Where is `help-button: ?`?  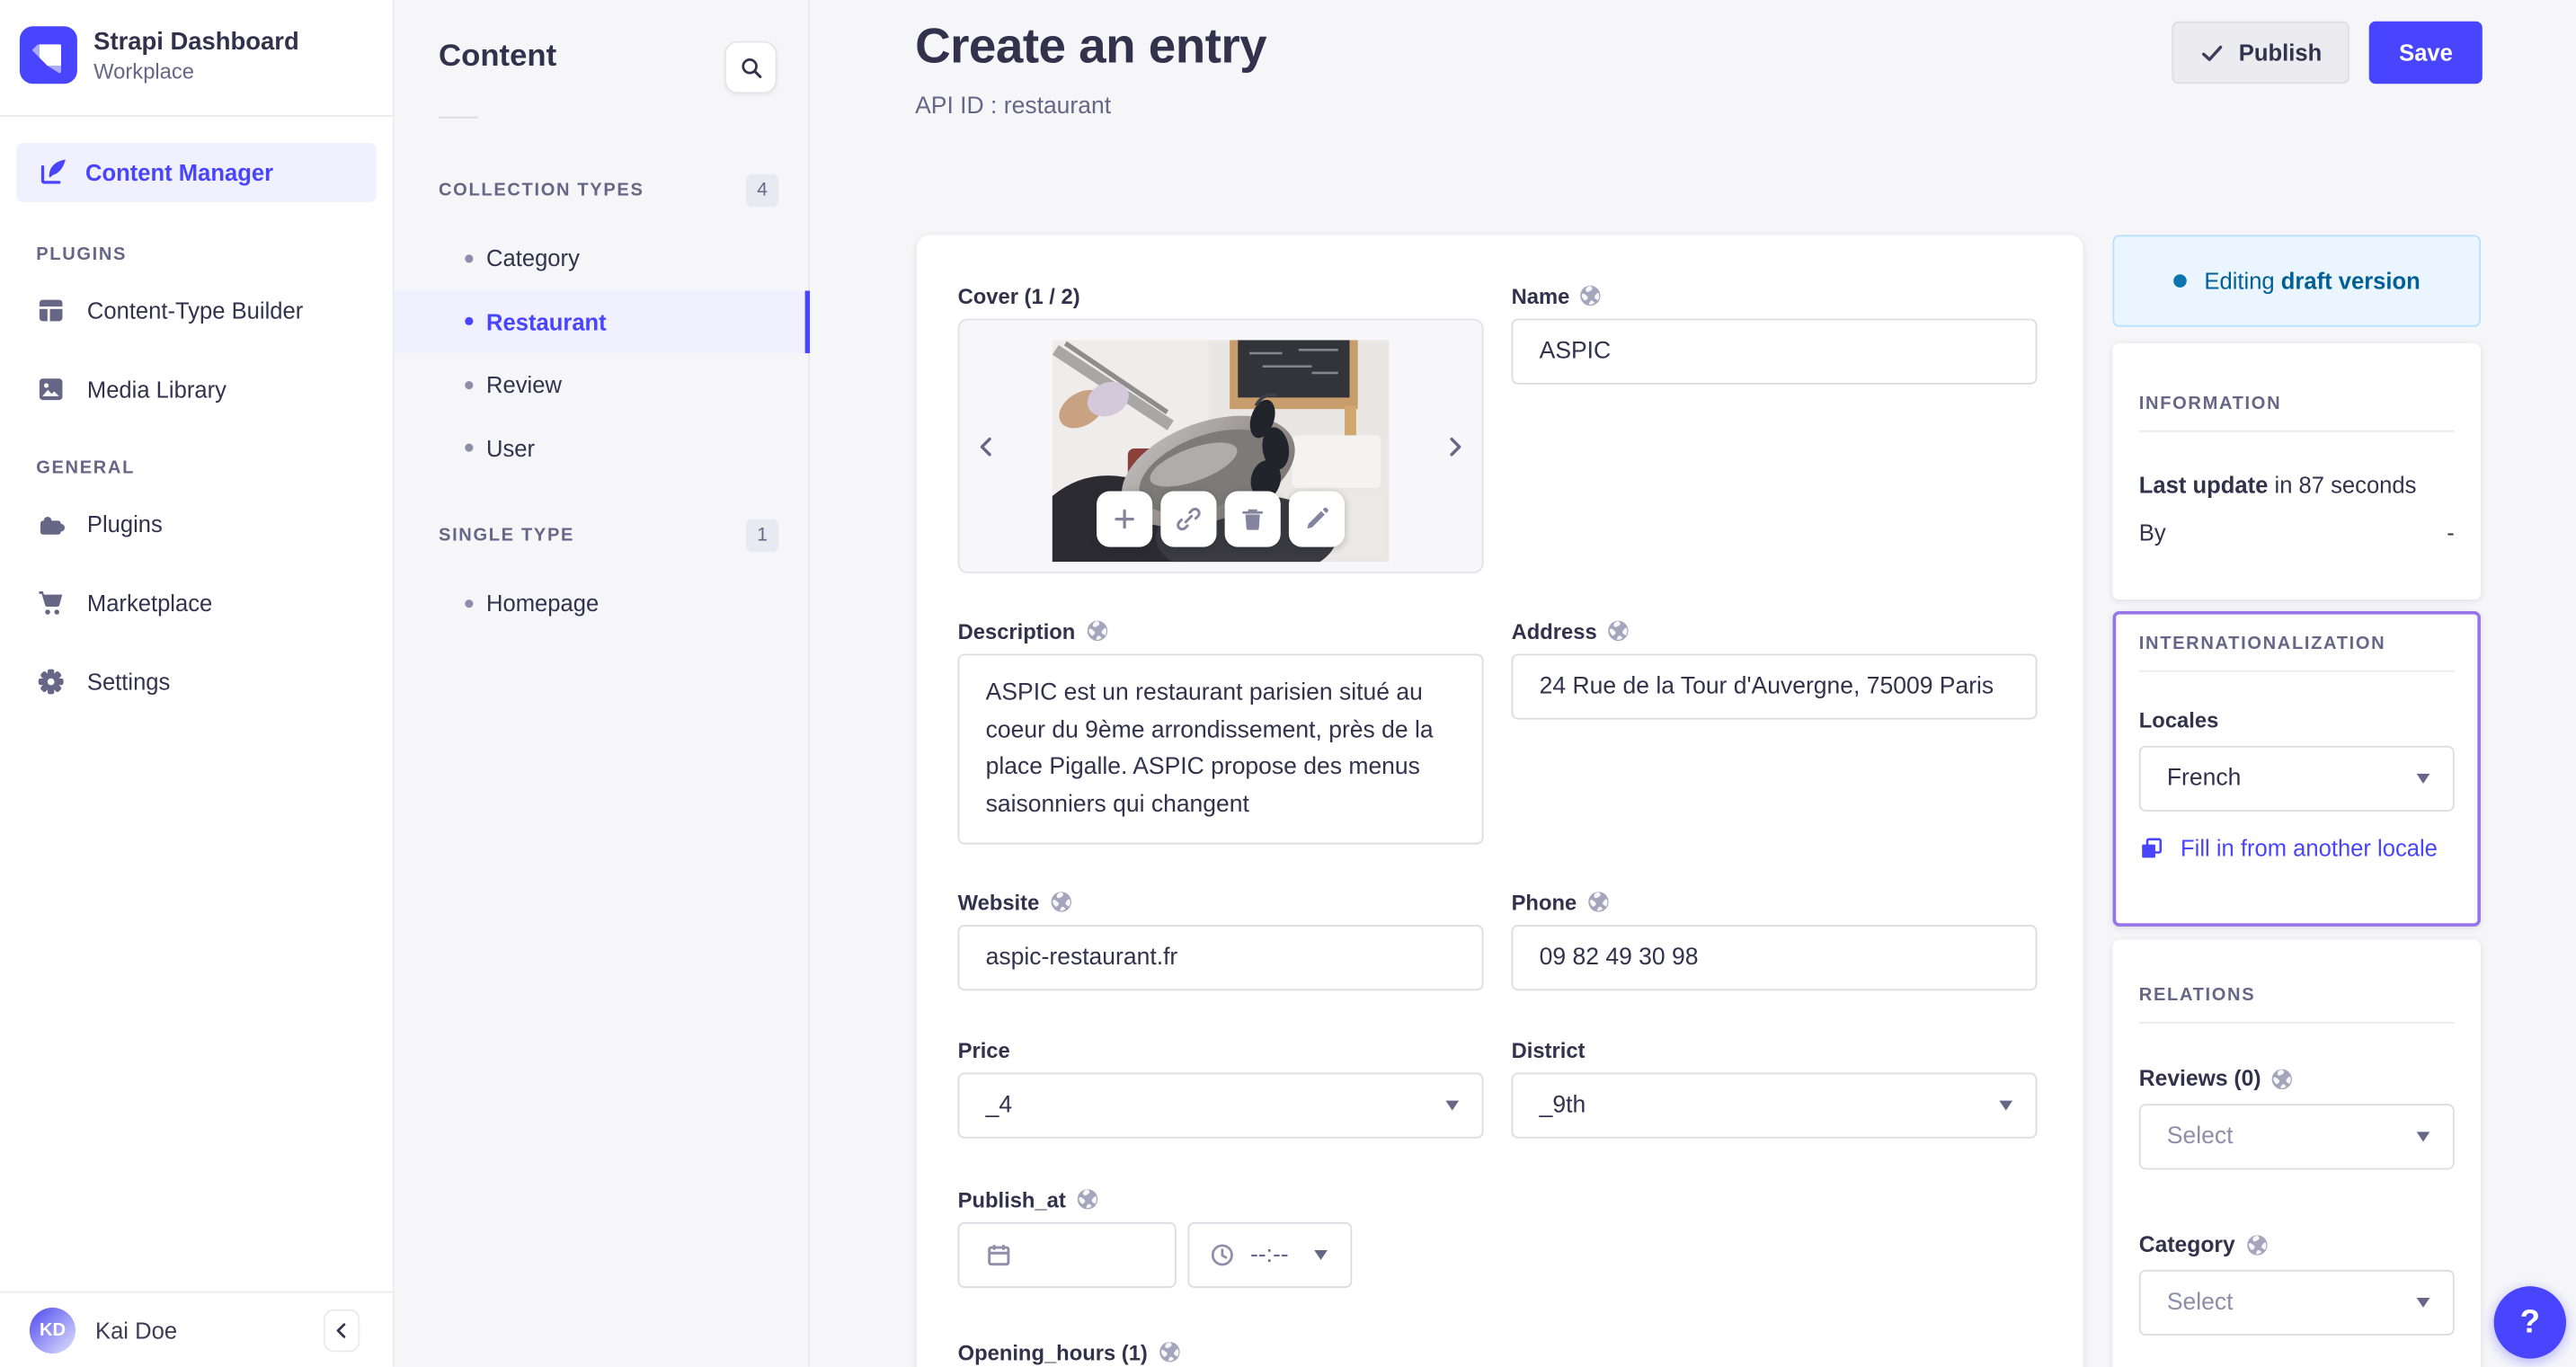
help-button: ? is located at coordinates (2530, 1323).